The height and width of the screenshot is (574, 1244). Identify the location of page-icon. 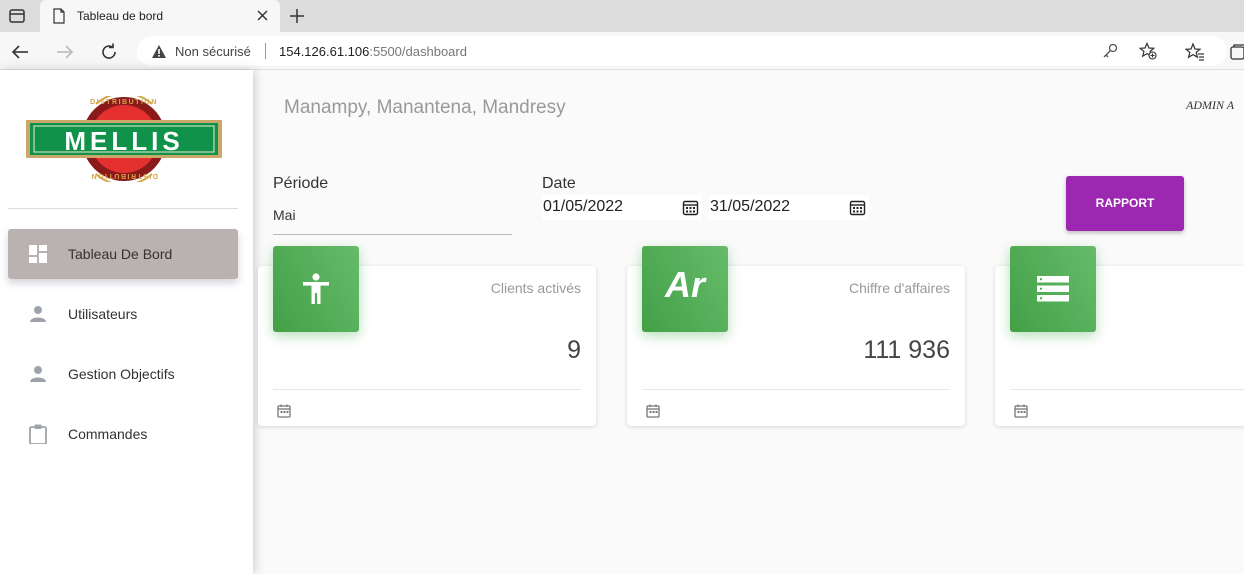
(59, 16).